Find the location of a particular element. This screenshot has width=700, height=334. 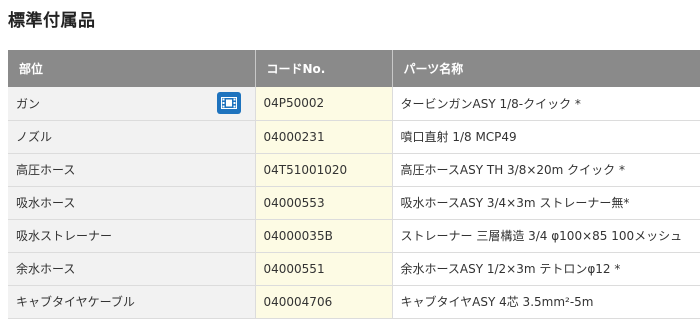

part-cell: 余水ホース is located at coordinates (132, 269).